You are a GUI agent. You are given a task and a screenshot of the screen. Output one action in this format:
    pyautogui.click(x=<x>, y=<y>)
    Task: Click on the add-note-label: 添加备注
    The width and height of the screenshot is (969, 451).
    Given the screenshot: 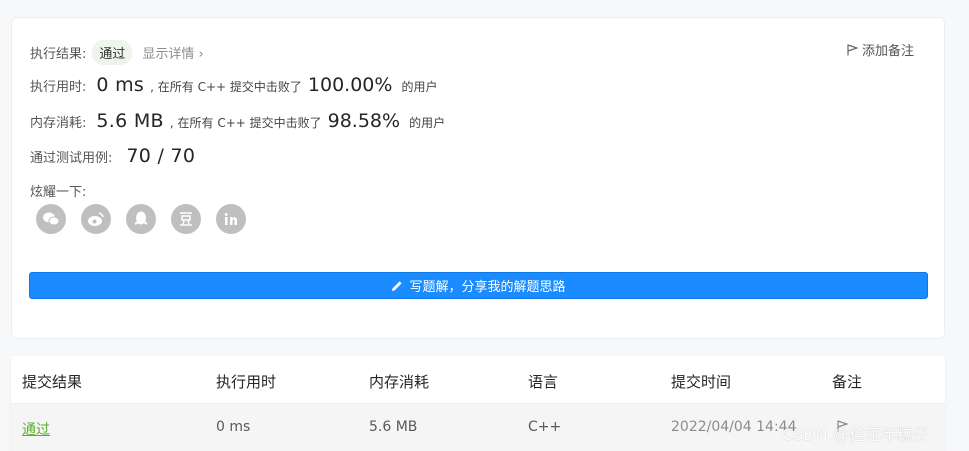 What is the action you would take?
    pyautogui.click(x=887, y=51)
    